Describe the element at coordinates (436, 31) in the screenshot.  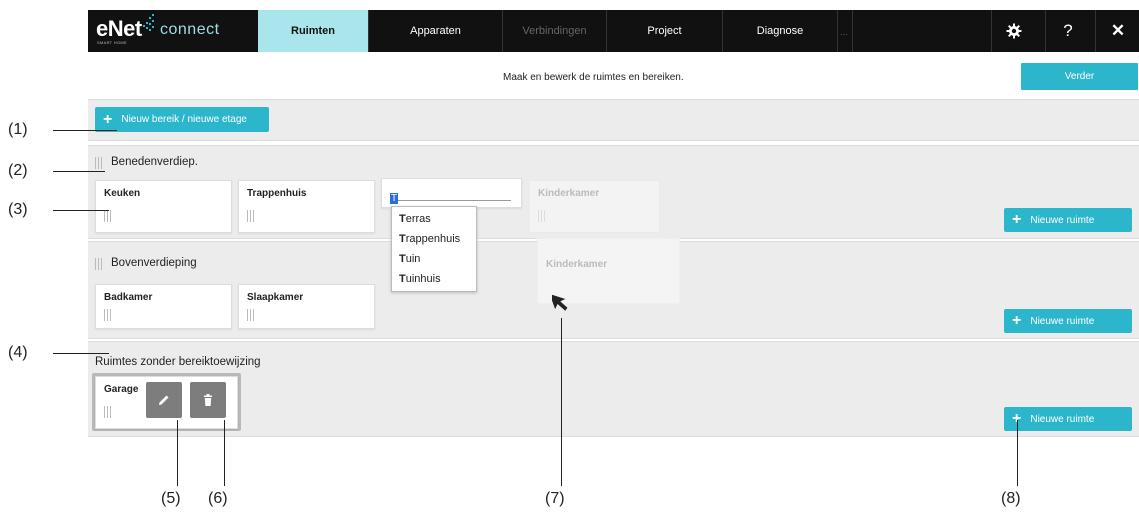
I see `tab-apparaten: Apparaten` at that location.